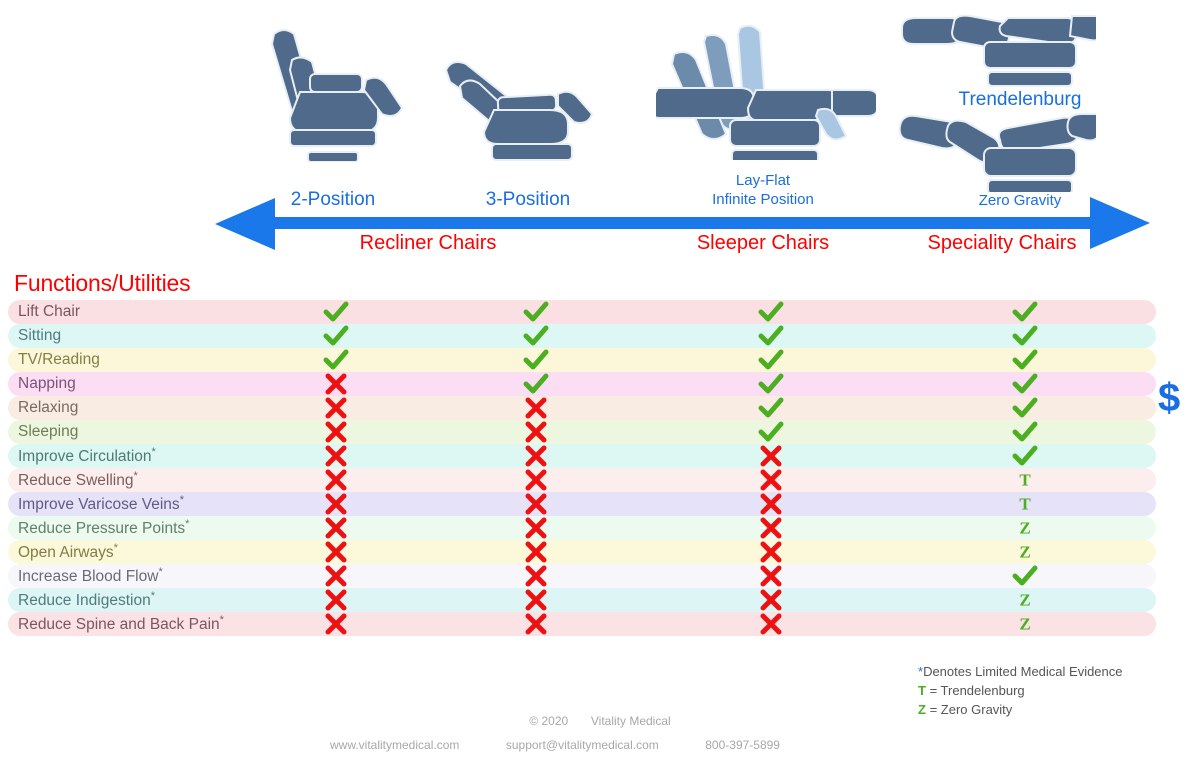 The image size is (1200, 763). Describe the element at coordinates (1023, 671) in the screenshot. I see `legend-asterisk-text: Denotes Limited Medical Evidence` at that location.